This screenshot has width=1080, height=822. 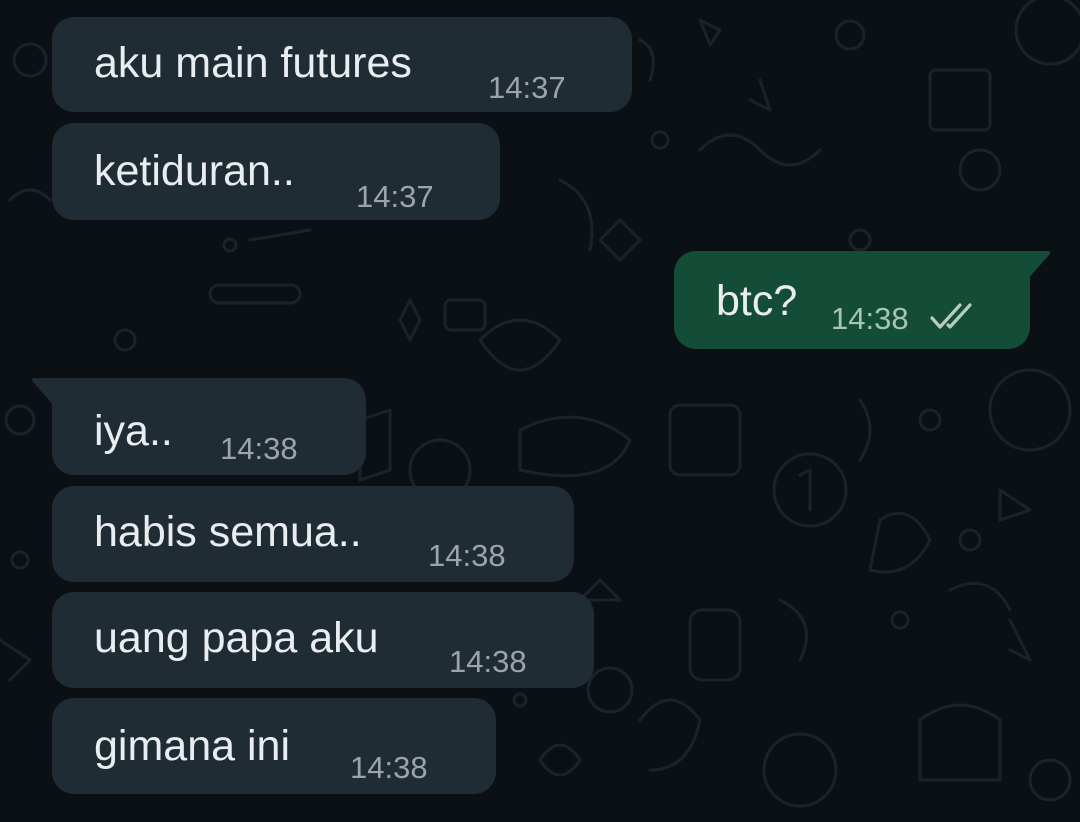 I want to click on message-text: uang papa aku, so click(x=236, y=638).